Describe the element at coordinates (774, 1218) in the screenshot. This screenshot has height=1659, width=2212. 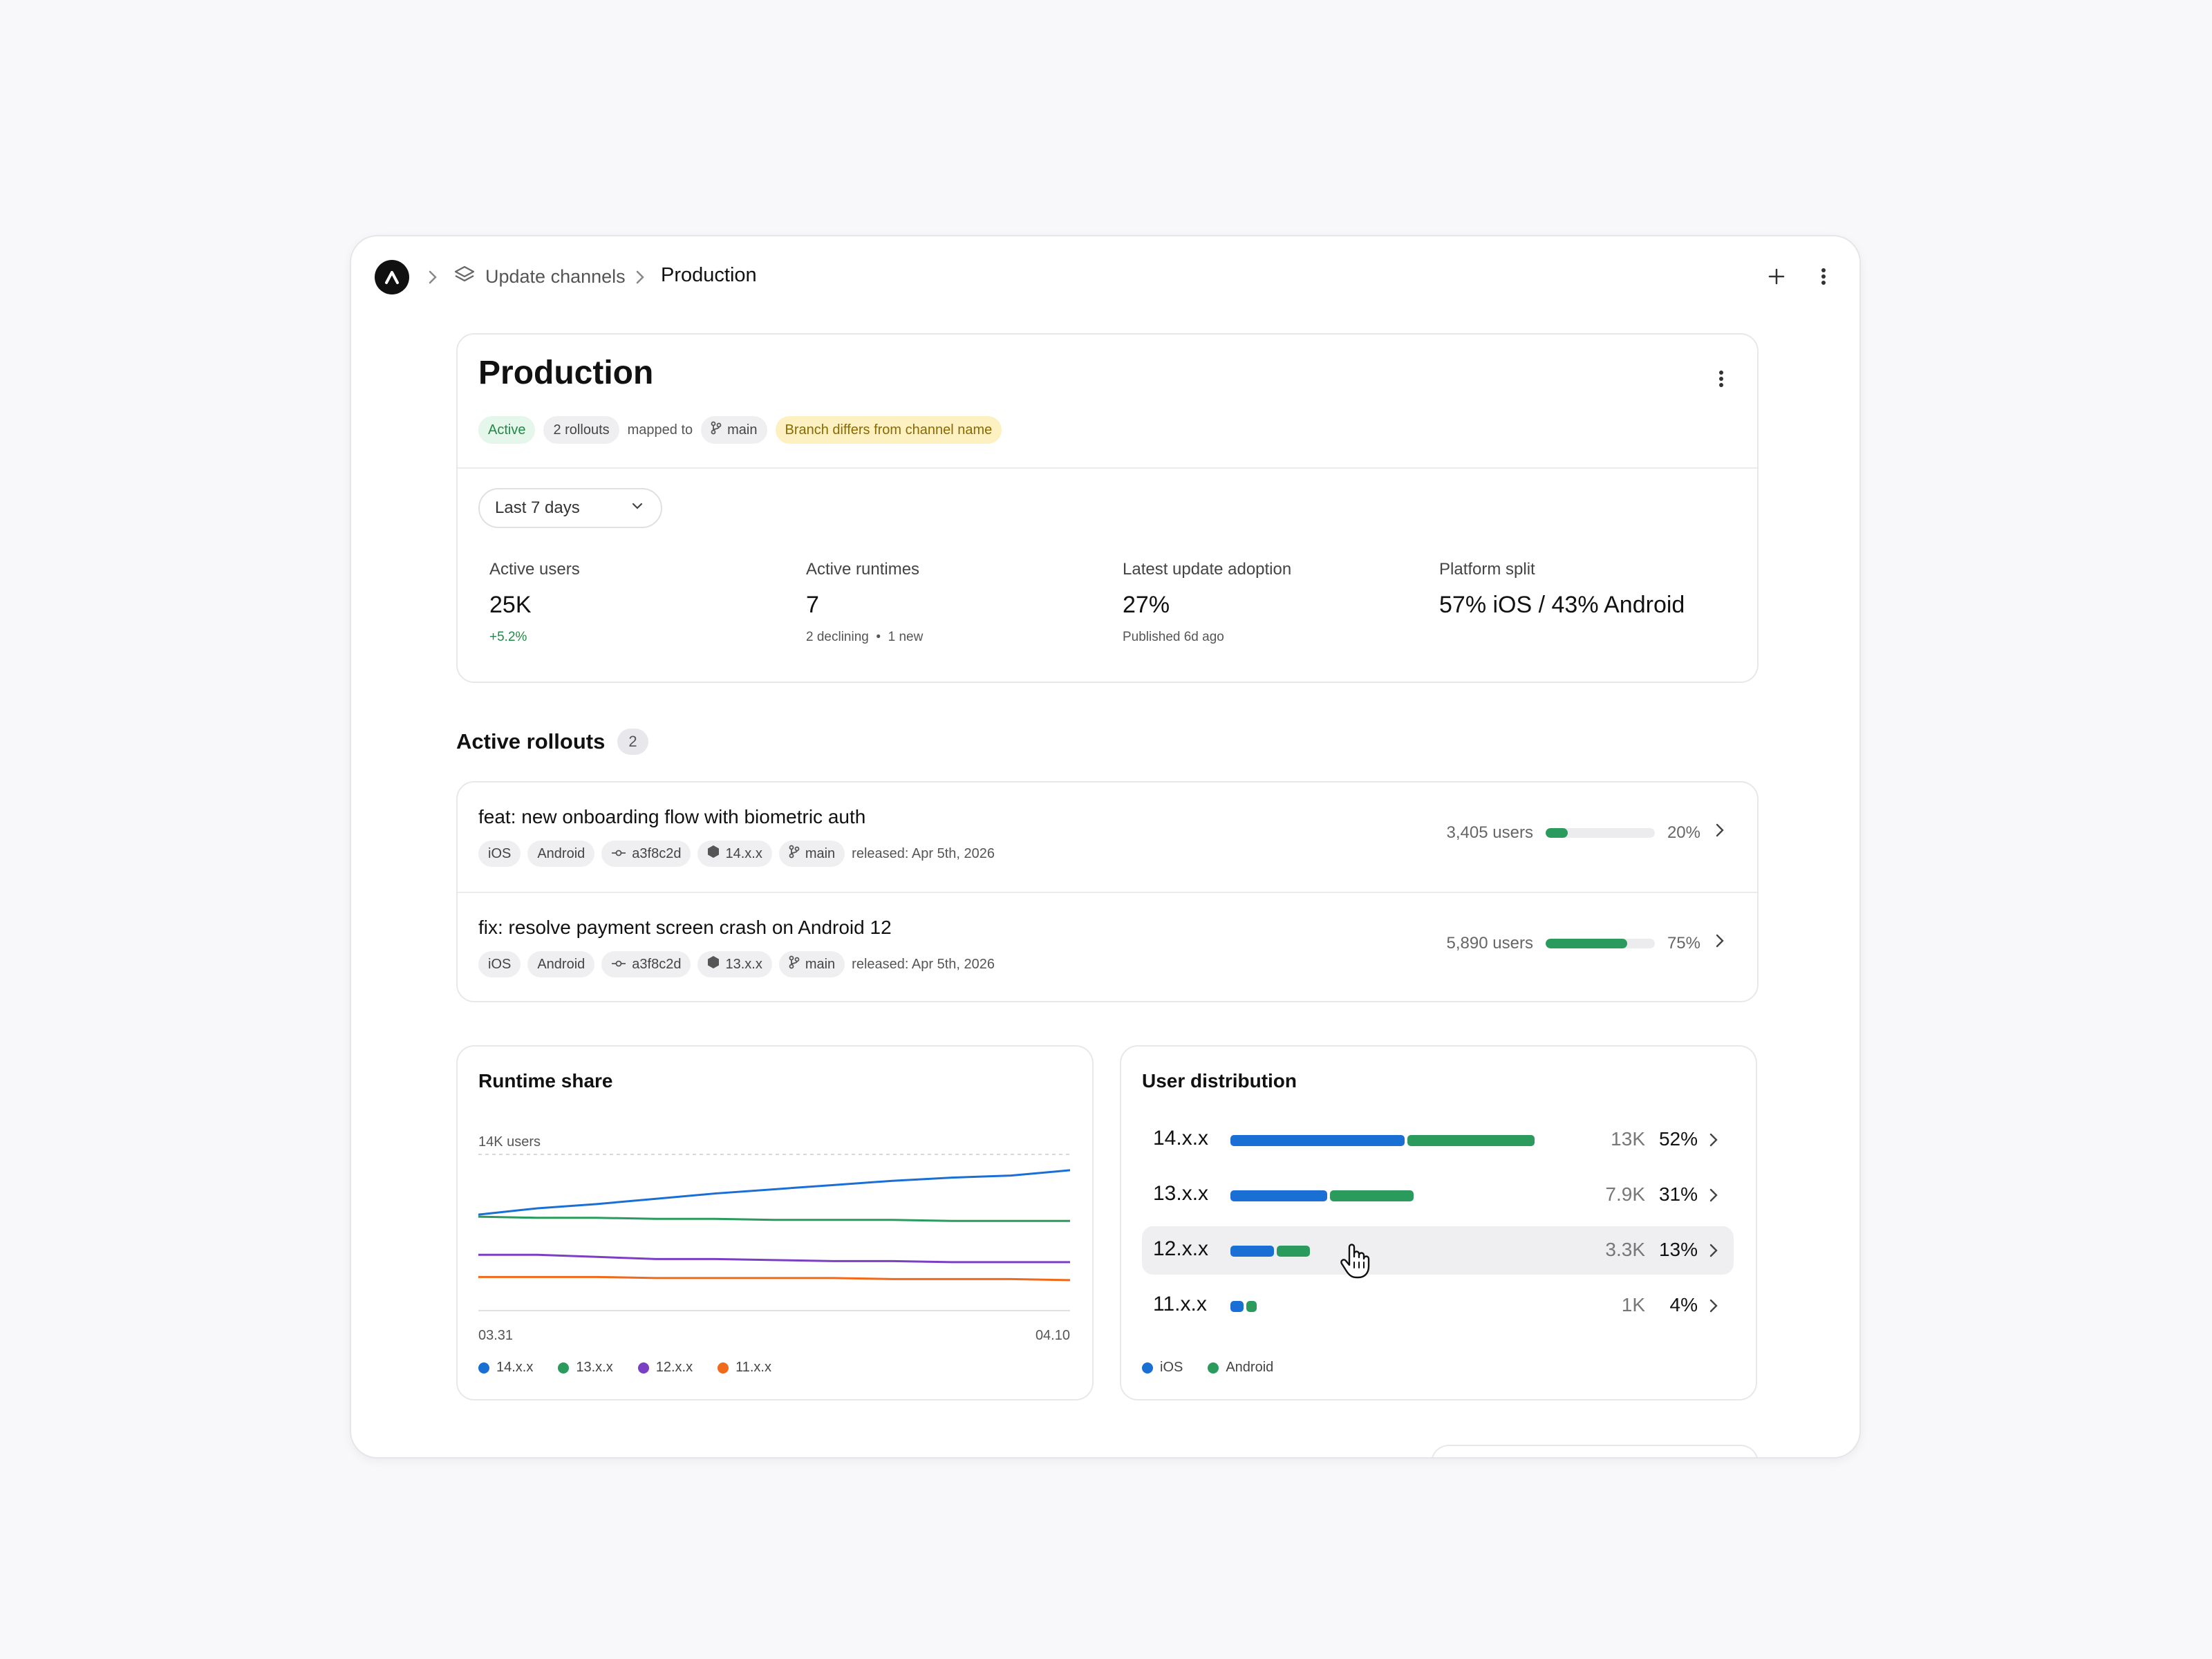
I see `series-line-13-x-x` at that location.